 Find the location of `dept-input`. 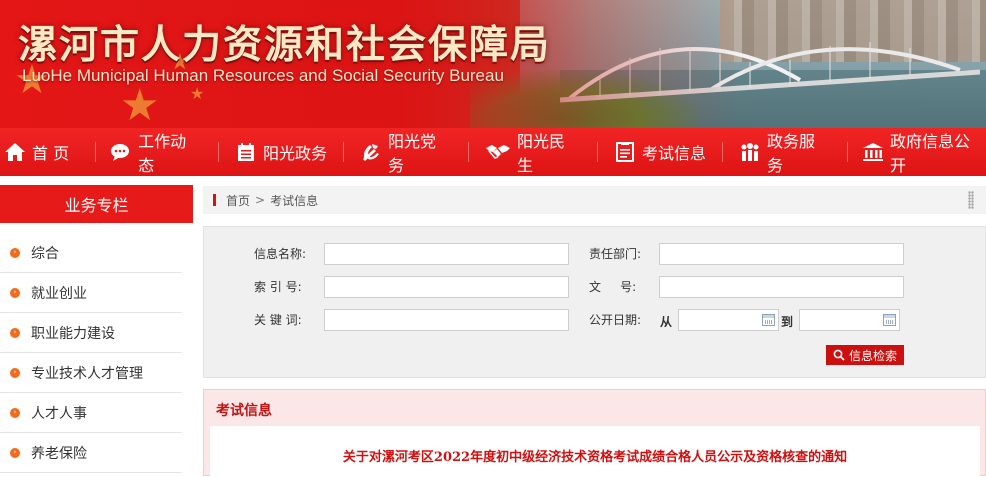

dept-input is located at coordinates (781, 254).